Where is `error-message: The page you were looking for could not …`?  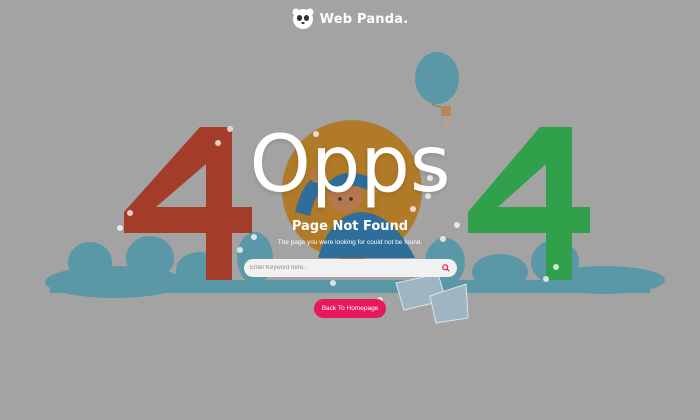 error-message: The page you were looking for could not … is located at coordinates (350, 242).